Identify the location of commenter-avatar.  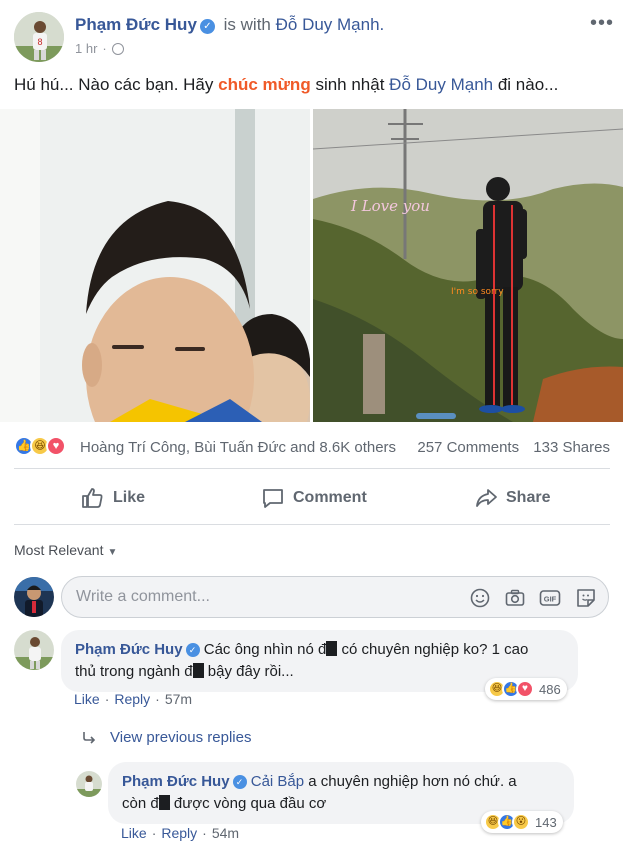
(34, 650).